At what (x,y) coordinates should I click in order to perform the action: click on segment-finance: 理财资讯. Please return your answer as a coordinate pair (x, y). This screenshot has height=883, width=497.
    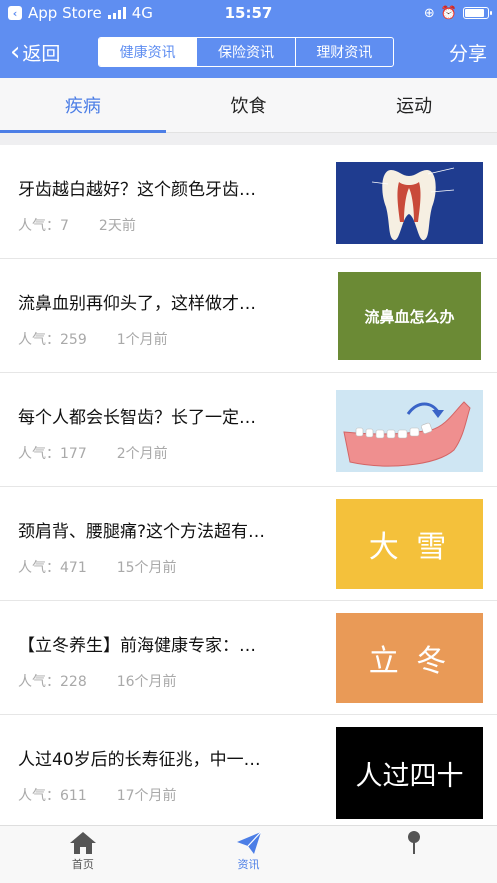
    Looking at the image, I should click on (343, 52).